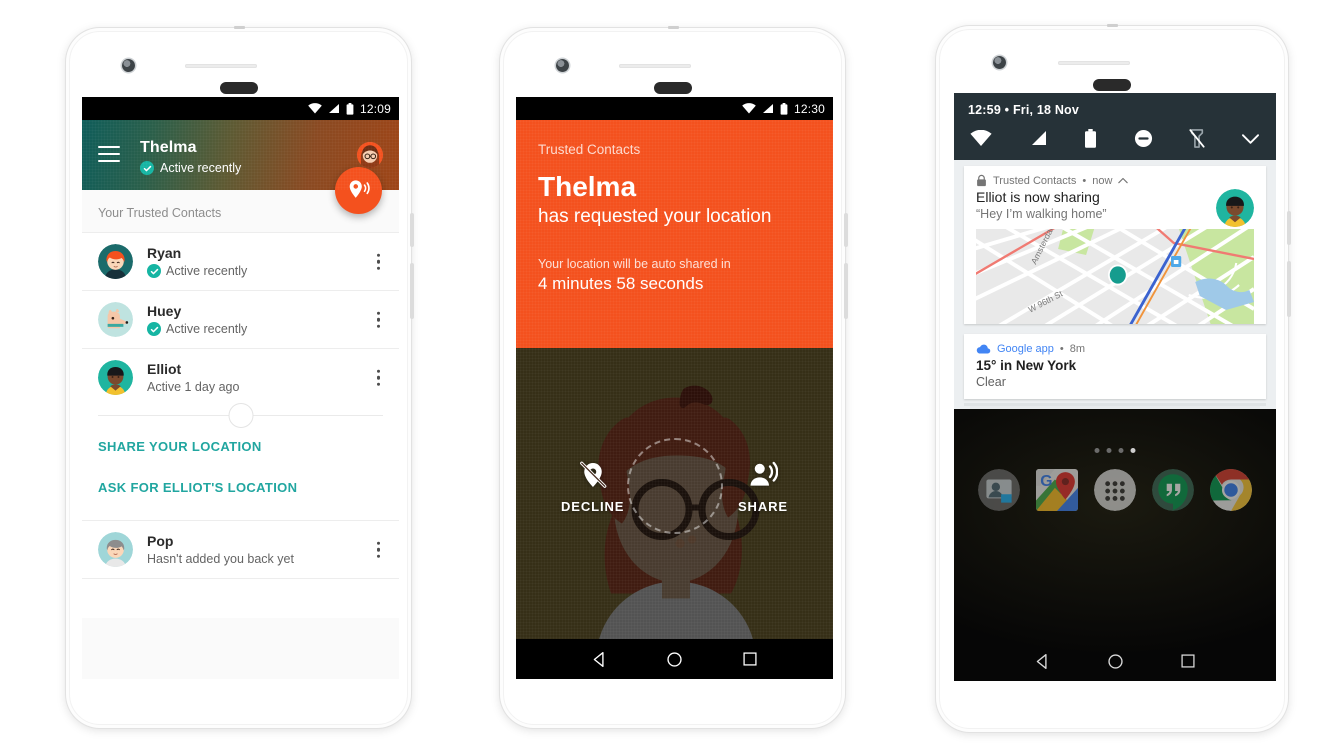  I want to click on map-image: Amsterdam A W 96th St, so click(1115, 276).